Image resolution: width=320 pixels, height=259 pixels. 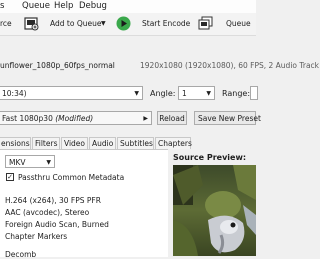 What do you see at coordinates (196, 93) in the screenshot?
I see `angle-select: 1 ▼` at bounding box center [196, 93].